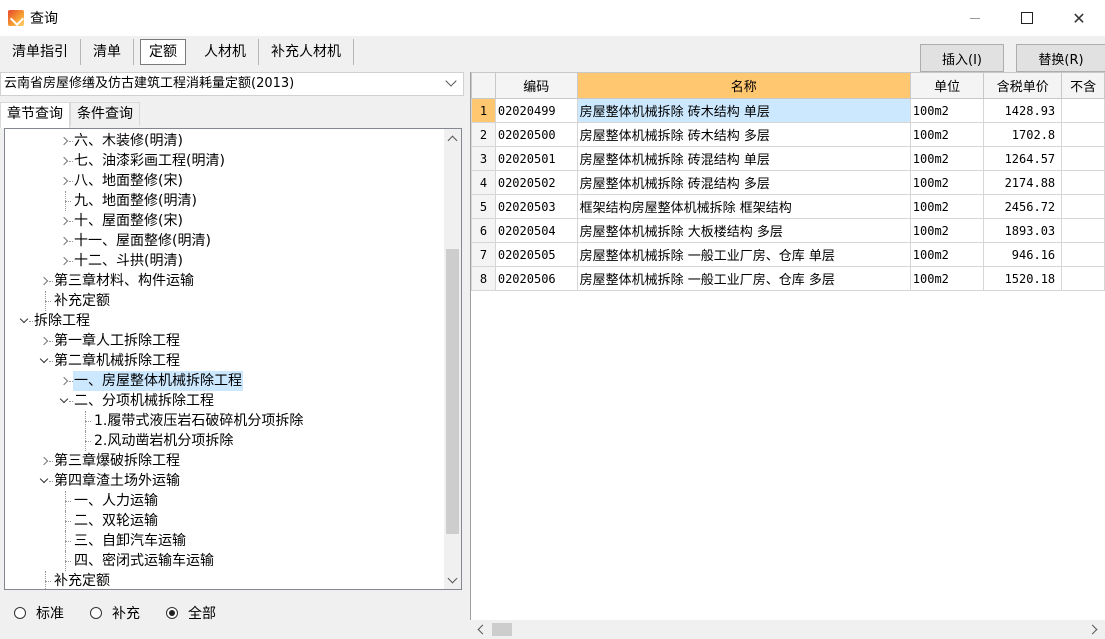  Describe the element at coordinates (1023, 278) in the screenshot. I see `cell-taxed-price: 1520.18` at that location.